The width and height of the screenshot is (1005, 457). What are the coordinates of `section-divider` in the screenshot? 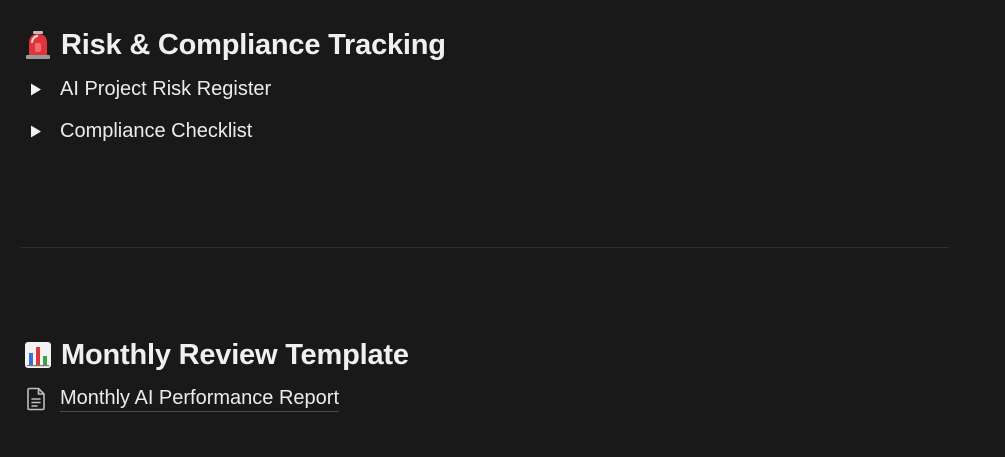 It's located at (484, 247).